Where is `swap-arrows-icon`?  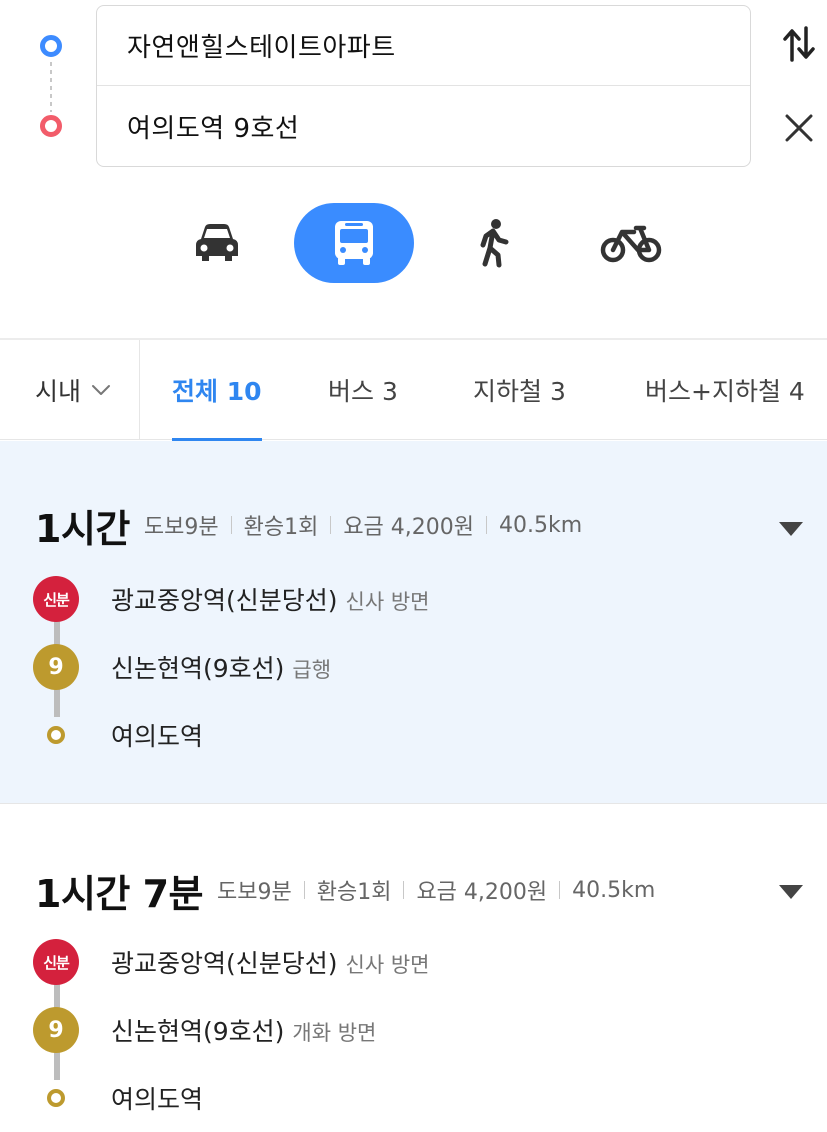 swap-arrows-icon is located at coordinates (799, 44).